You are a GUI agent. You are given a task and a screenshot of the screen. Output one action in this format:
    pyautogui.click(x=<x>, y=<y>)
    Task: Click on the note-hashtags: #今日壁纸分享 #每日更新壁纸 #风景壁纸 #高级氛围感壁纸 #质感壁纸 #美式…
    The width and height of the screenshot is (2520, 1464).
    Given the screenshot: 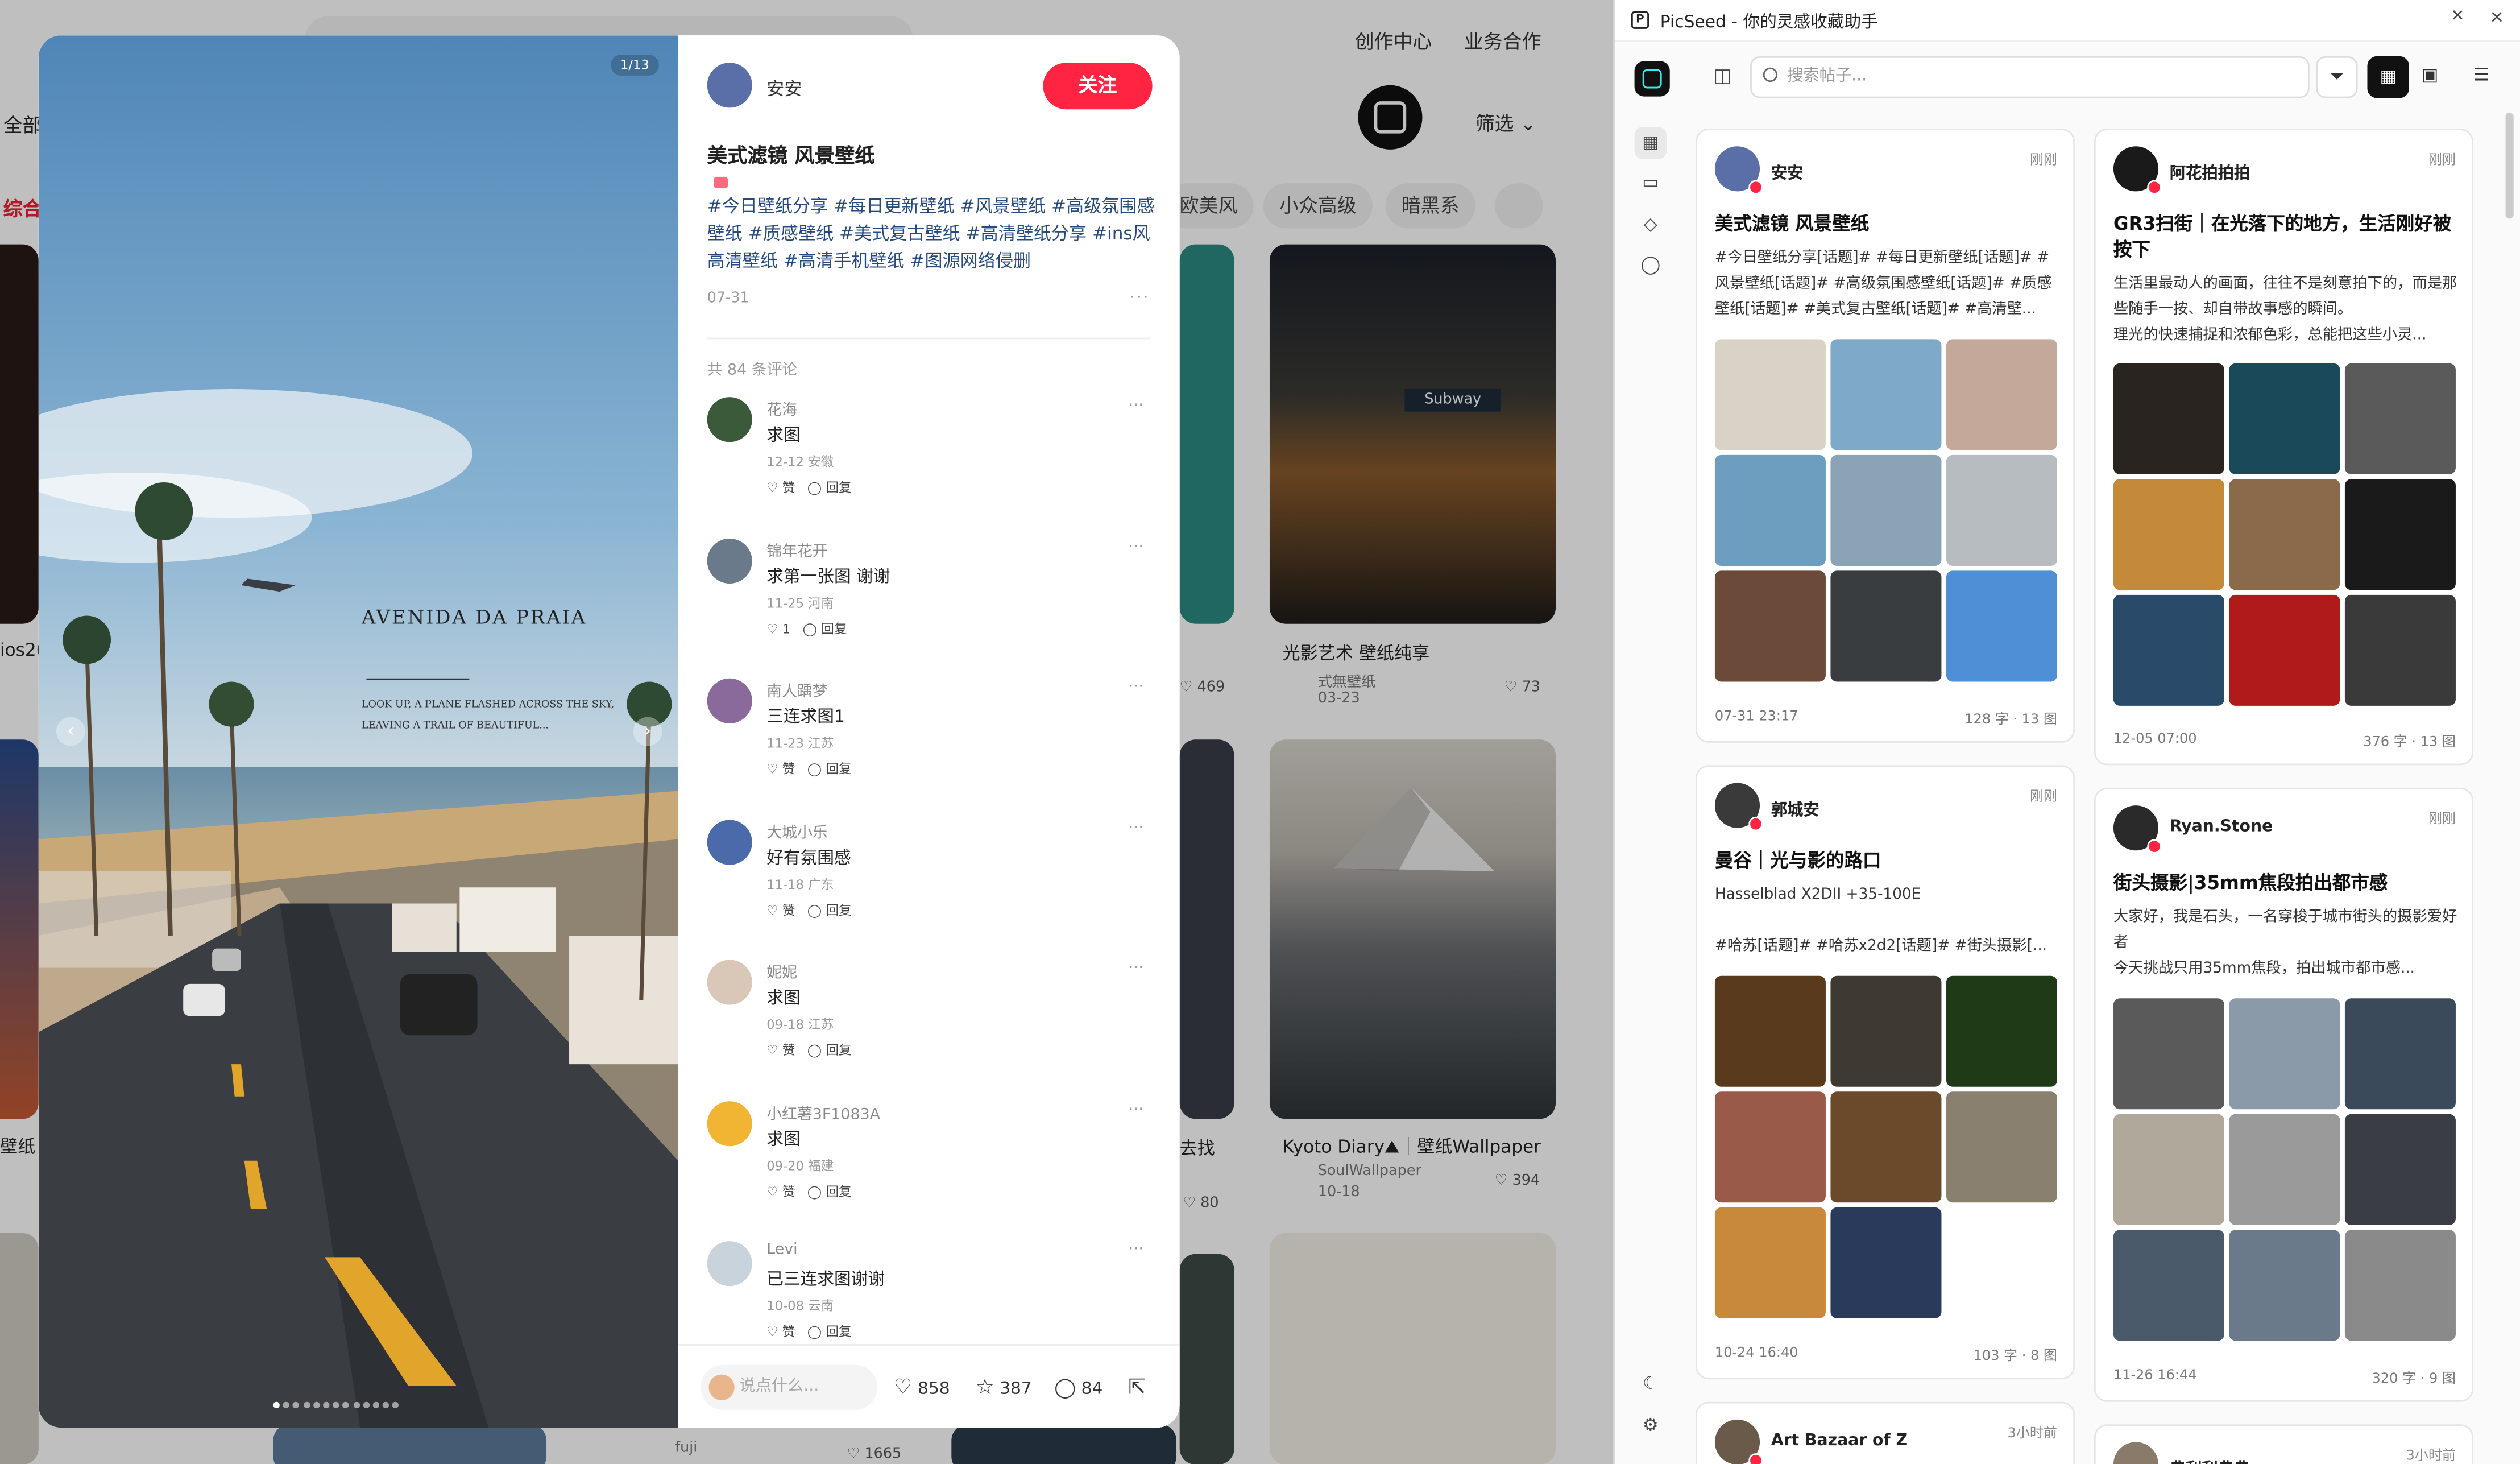 What is the action you would take?
    pyautogui.click(x=933, y=234)
    